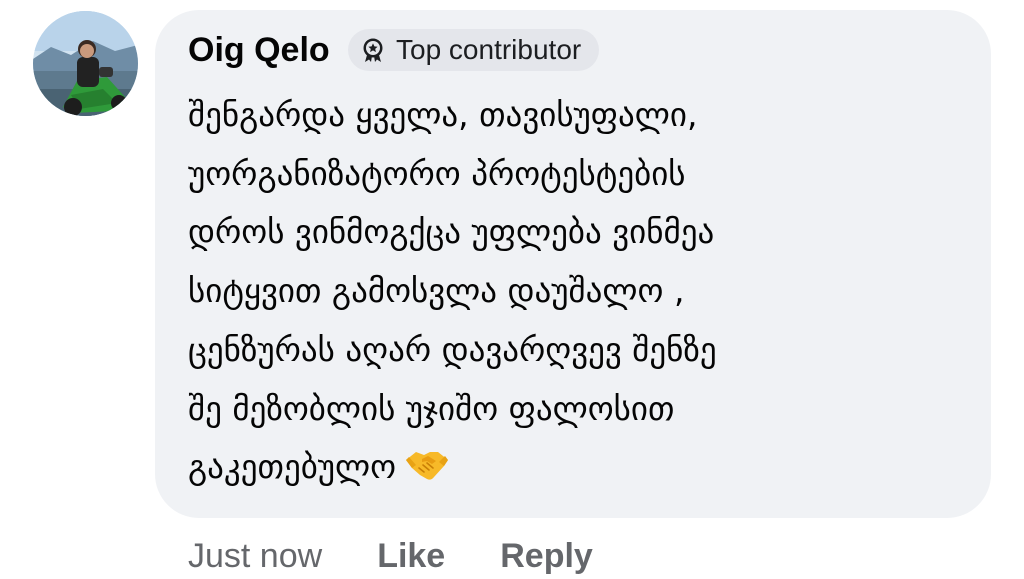 Image resolution: width=1024 pixels, height=579 pixels. I want to click on top-contributor-badge-icon, so click(373, 50).